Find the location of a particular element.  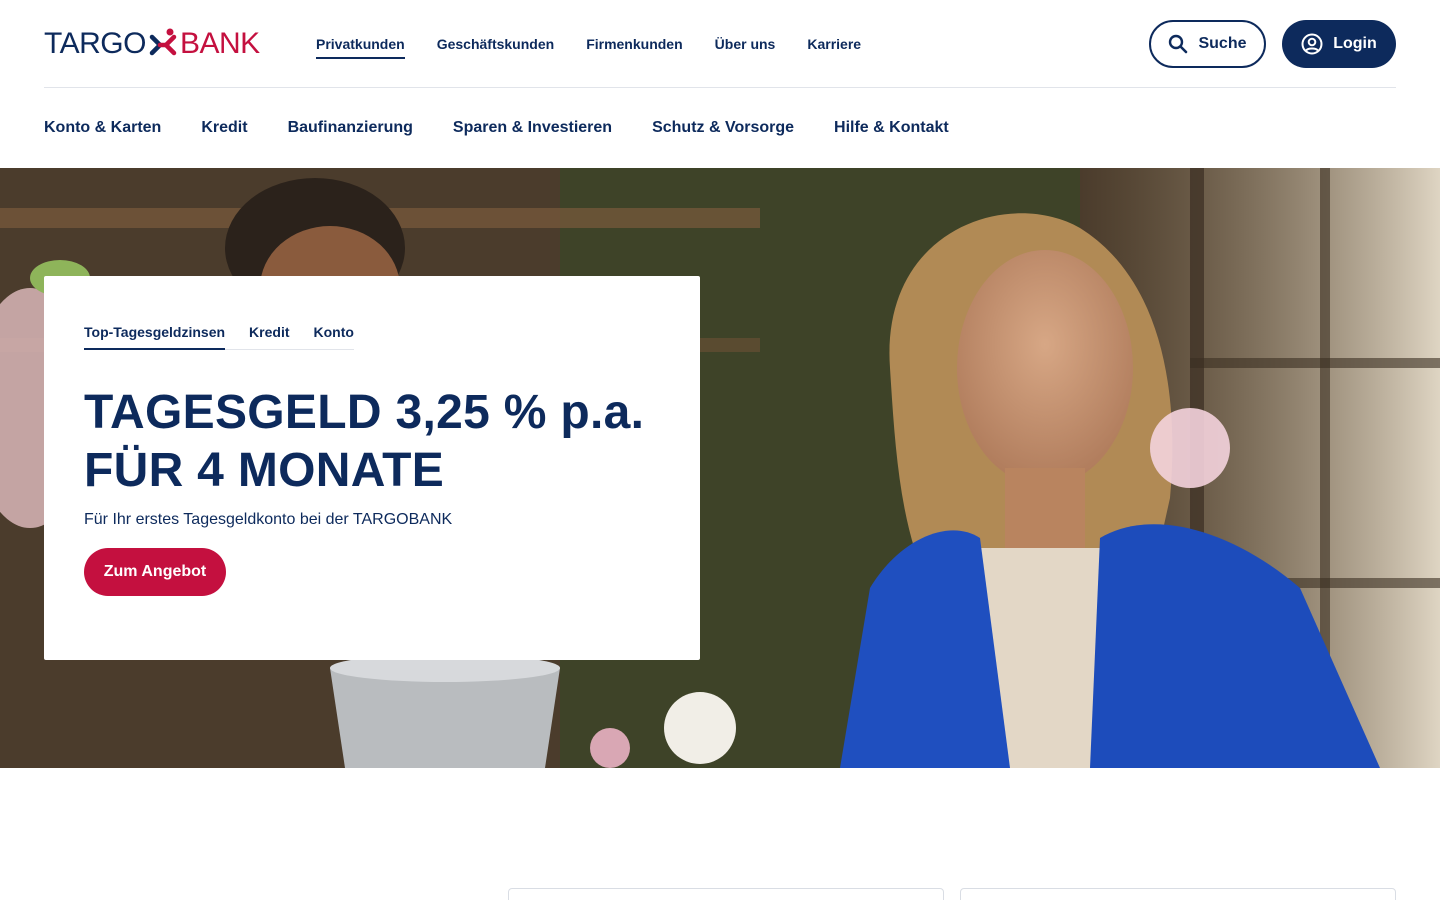

offer-tabs: Top-Tagesgeldzinsen Kredit Konto is located at coordinates (219, 337).